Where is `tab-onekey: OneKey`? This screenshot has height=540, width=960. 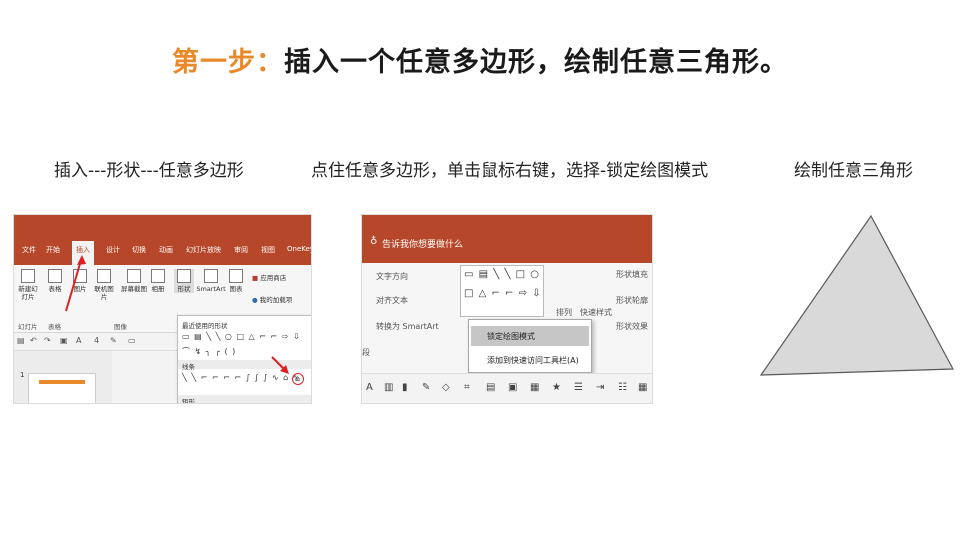
tab-onekey: OneKey is located at coordinates (299, 249).